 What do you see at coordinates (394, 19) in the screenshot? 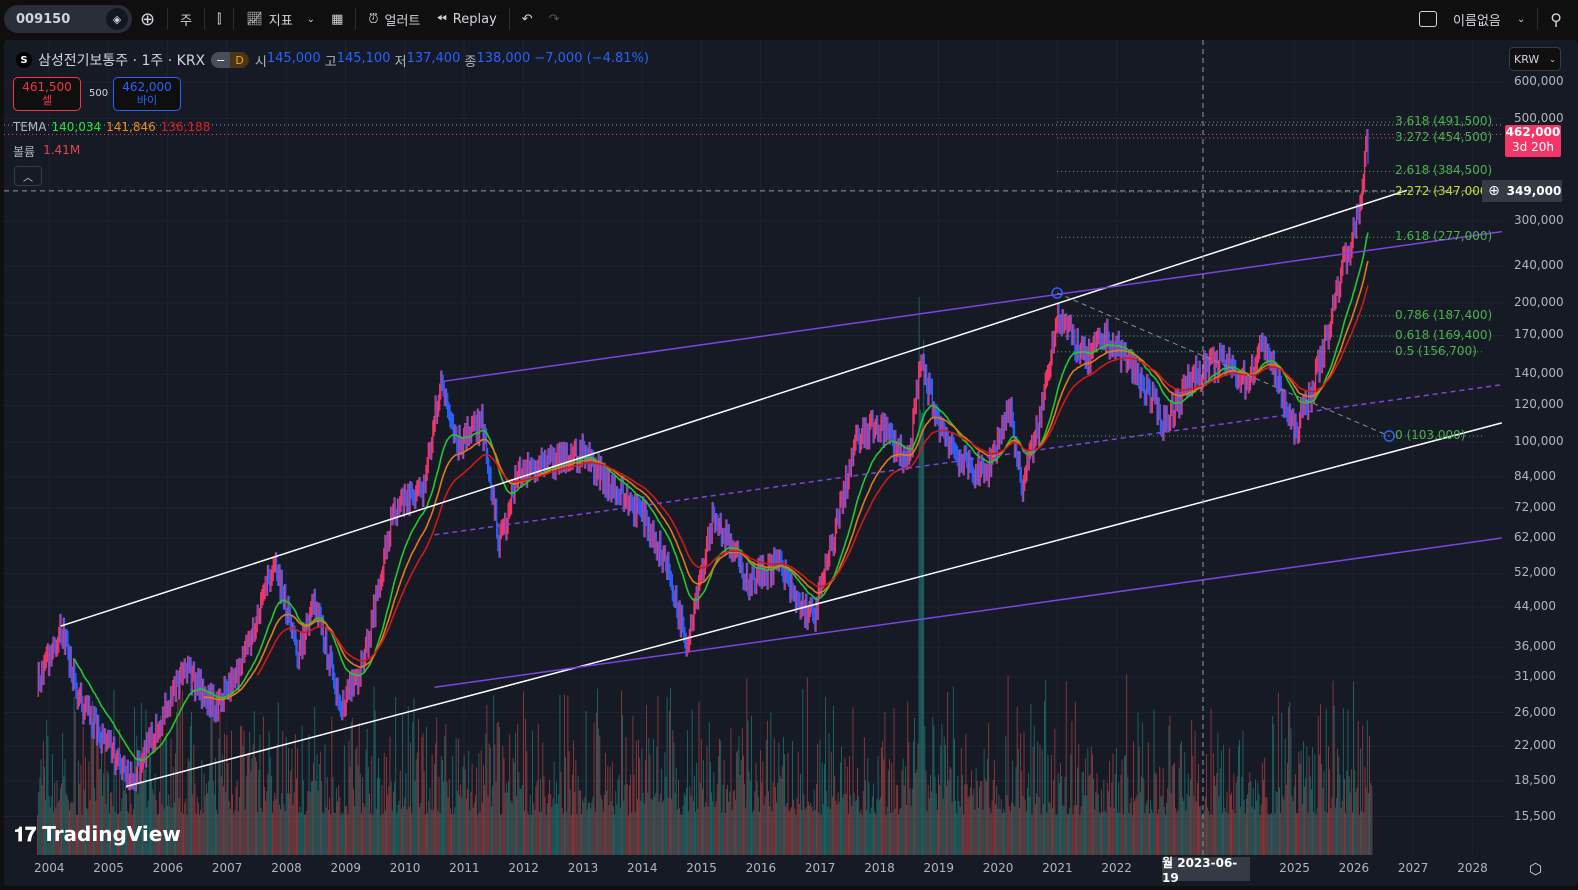
I see `alert-button: ⏰︎ 얼러트` at bounding box center [394, 19].